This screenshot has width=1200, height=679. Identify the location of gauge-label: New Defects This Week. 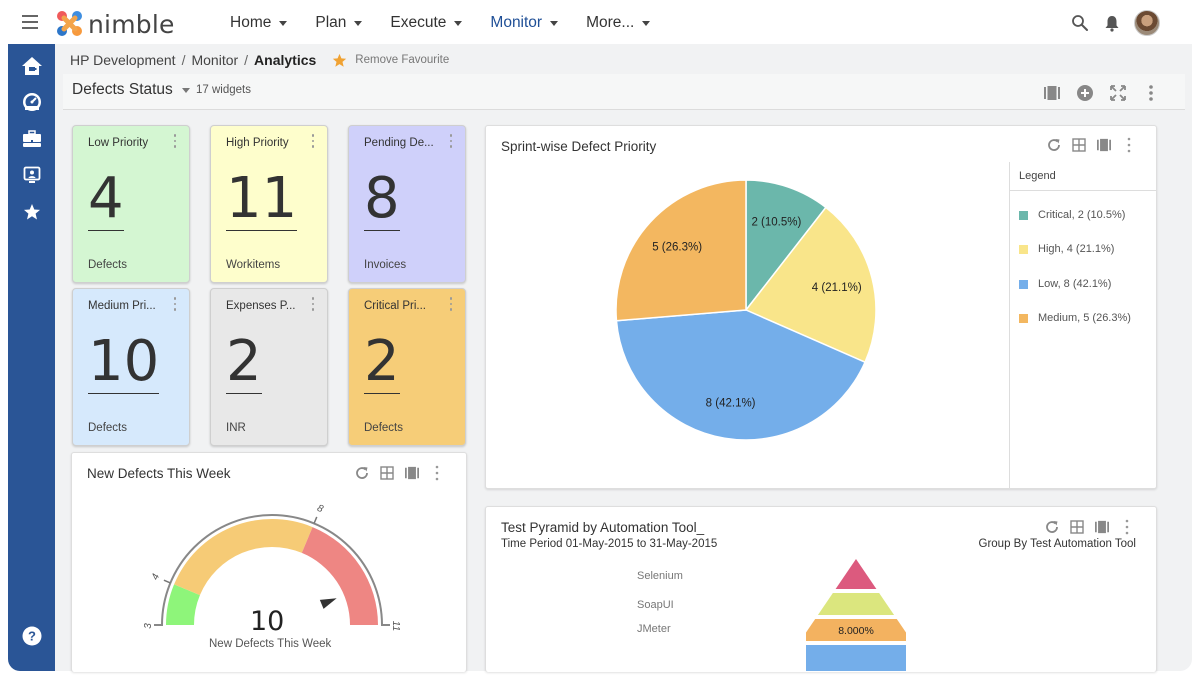
(270, 644).